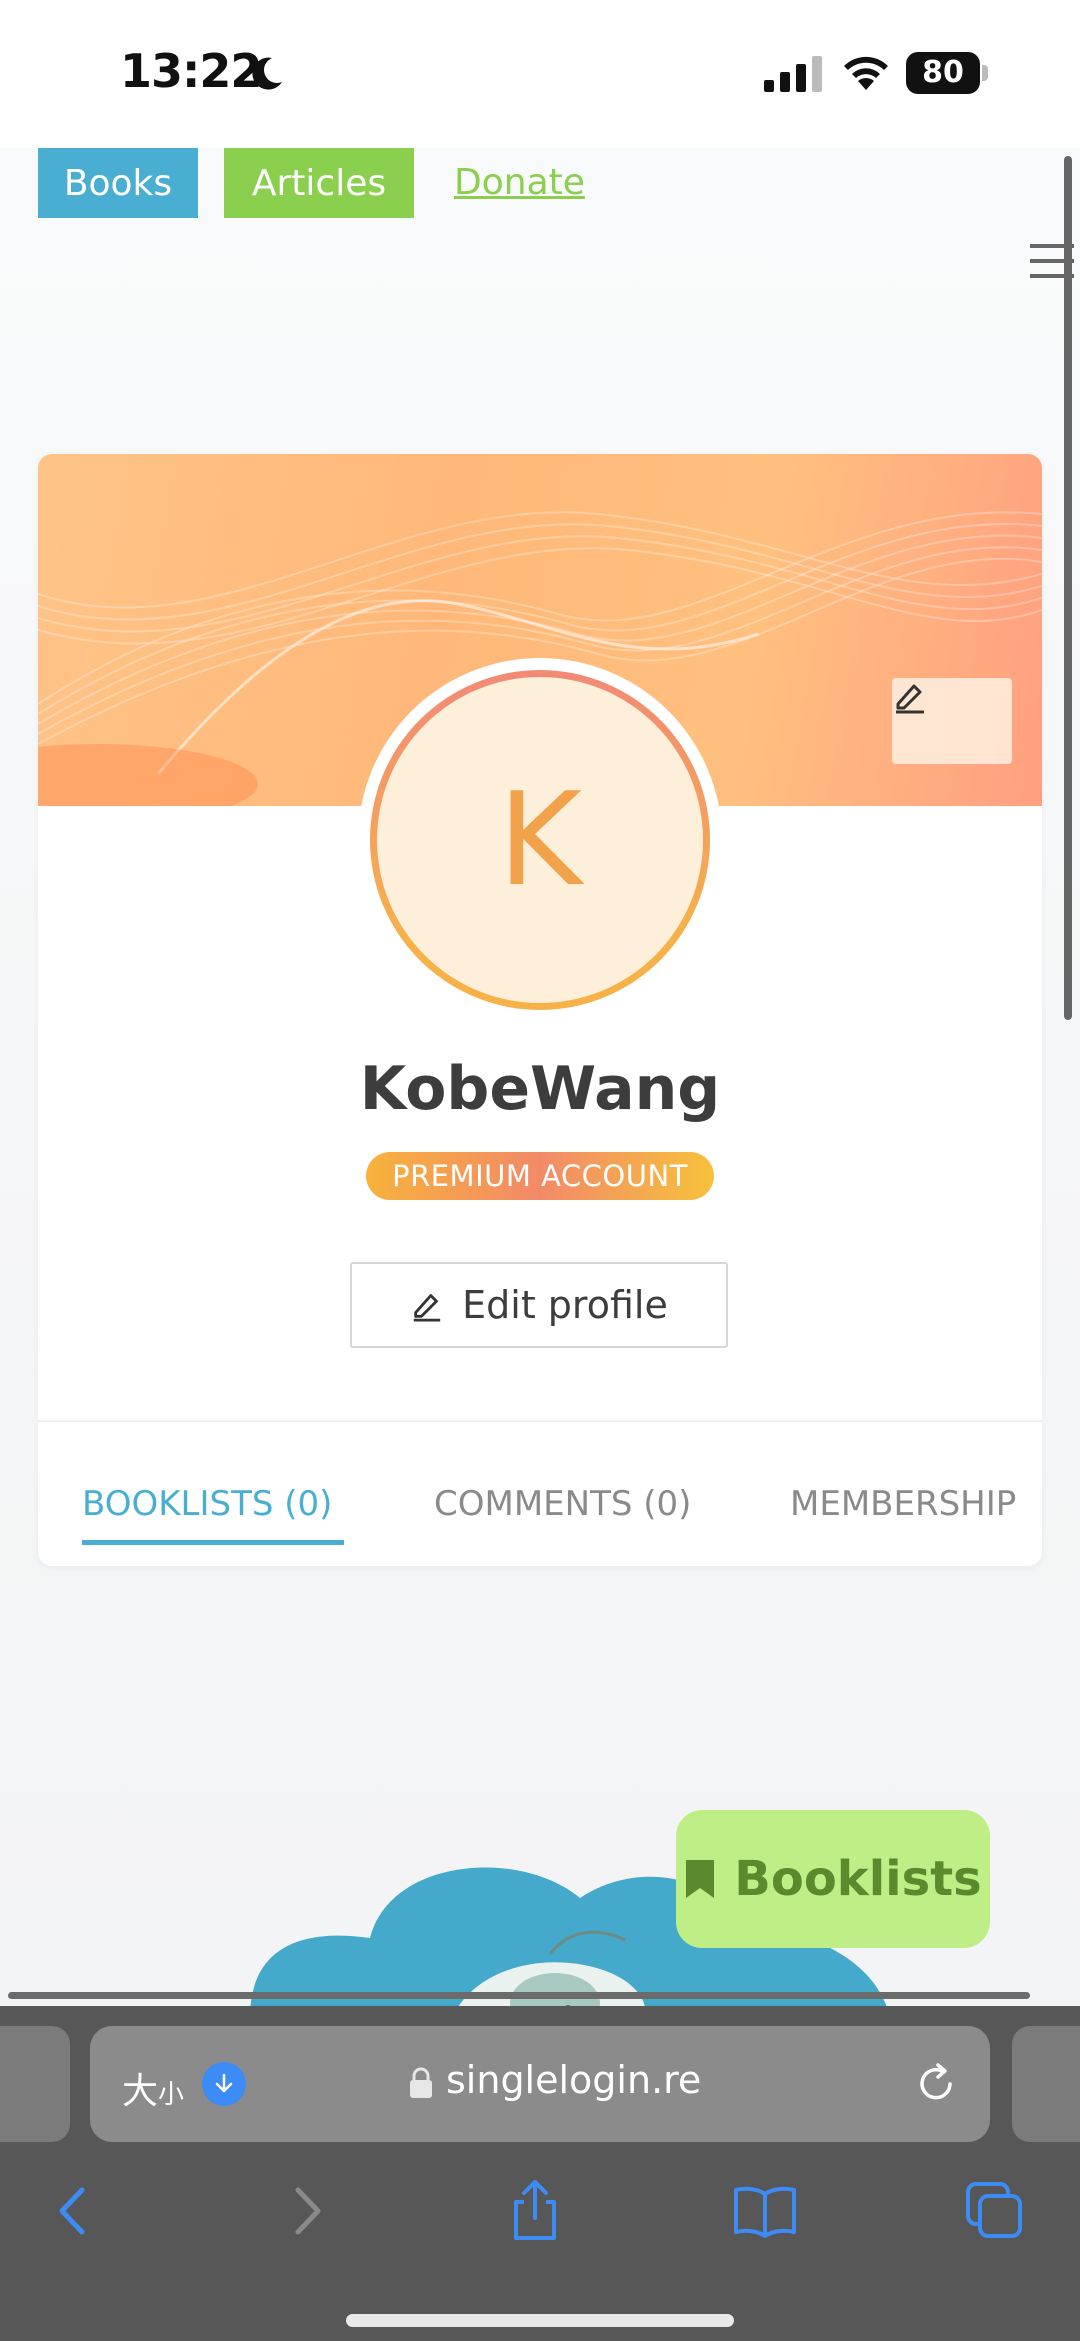  Describe the element at coordinates (866, 73) in the screenshot. I see `wifi-icon` at that location.